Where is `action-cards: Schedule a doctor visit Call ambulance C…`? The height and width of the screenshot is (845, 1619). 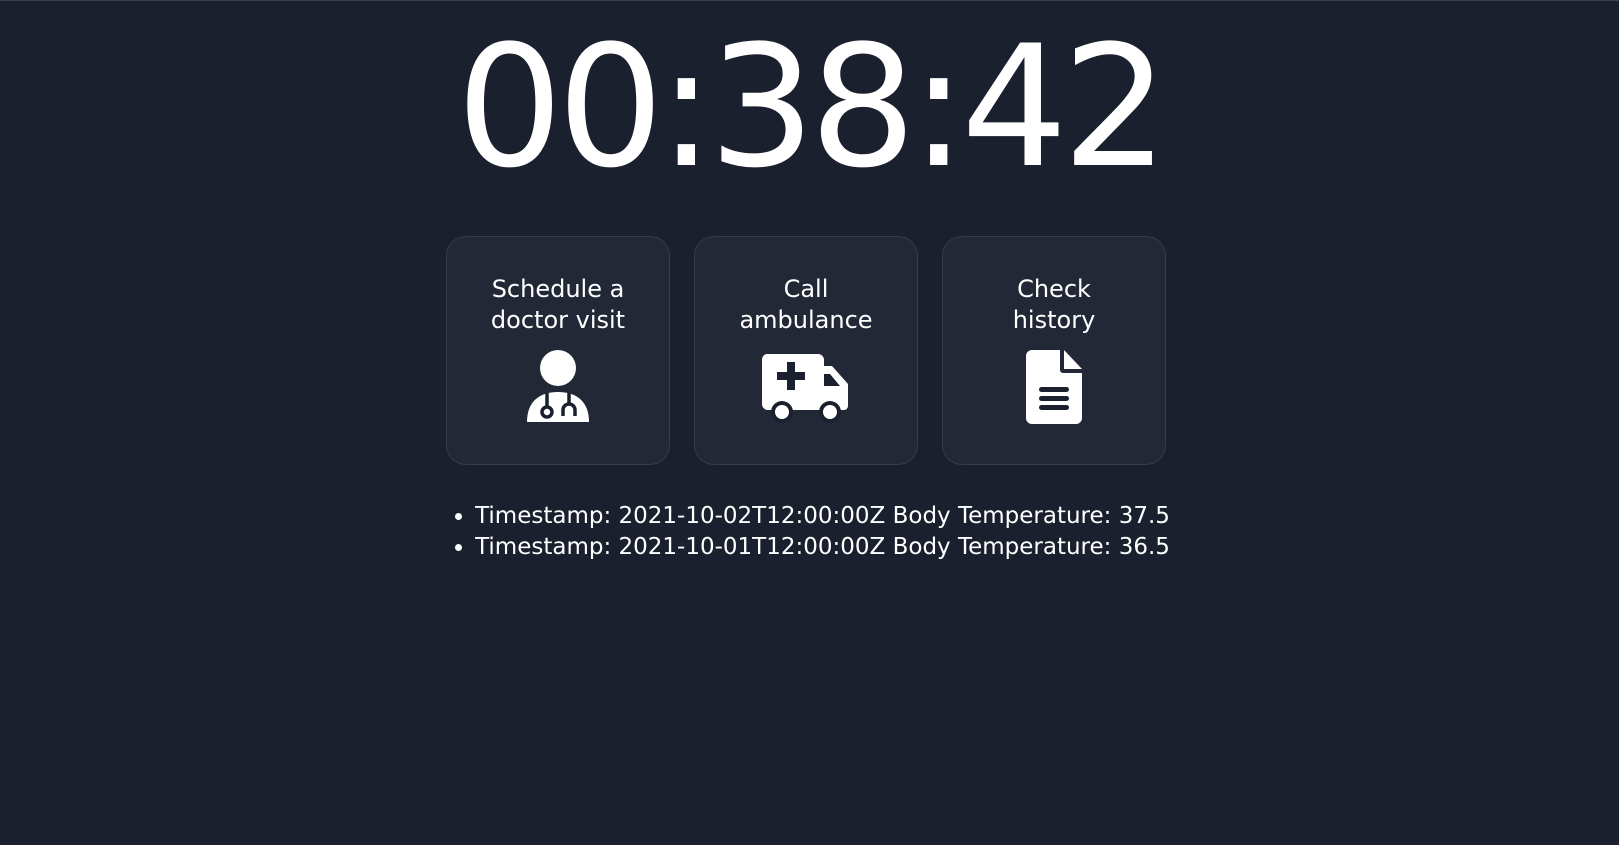 action-cards: Schedule a doctor visit Call ambulance C… is located at coordinates (806, 350).